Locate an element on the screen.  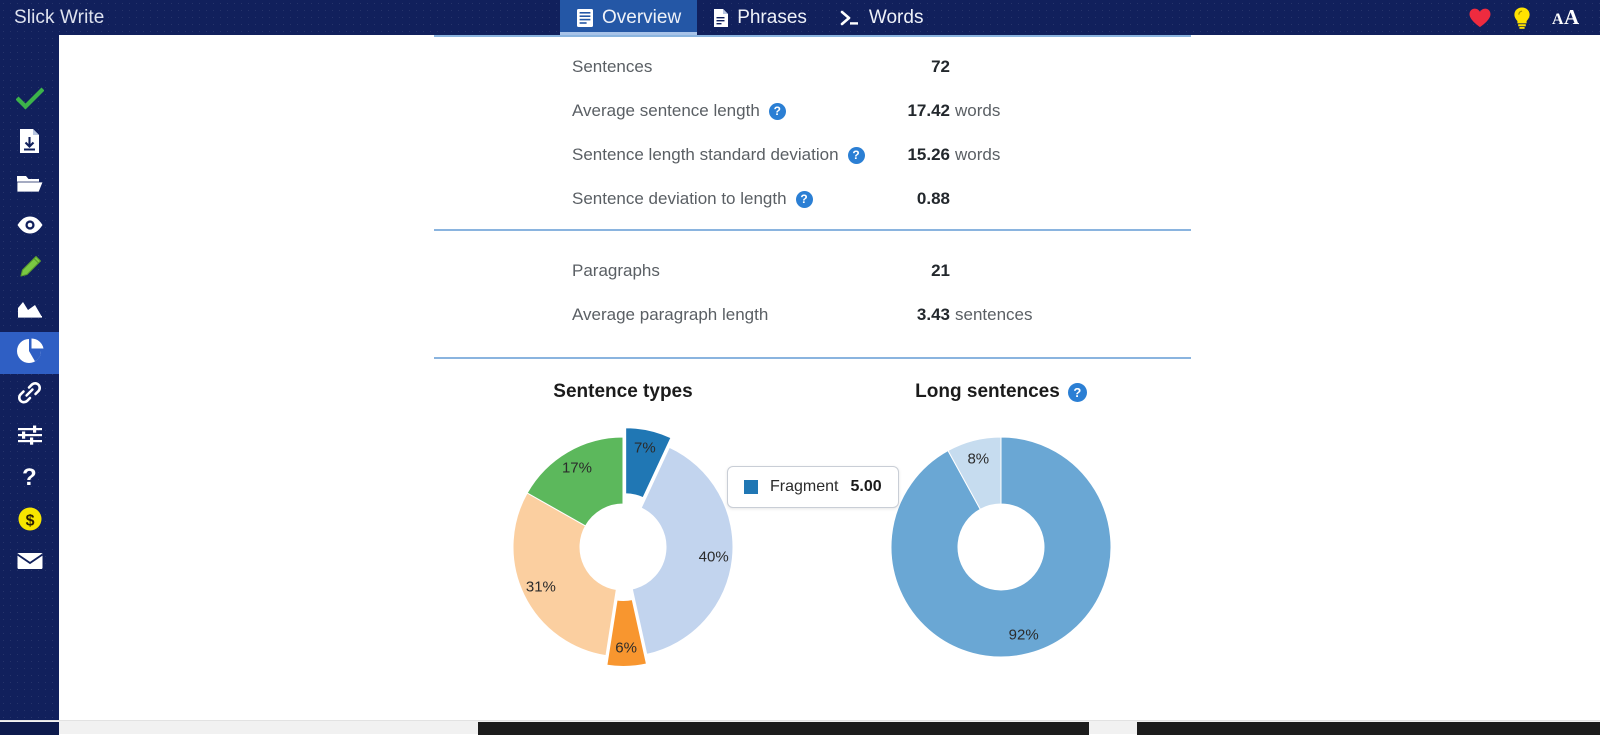
tab-words-label: Words is located at coordinates (896, 18).